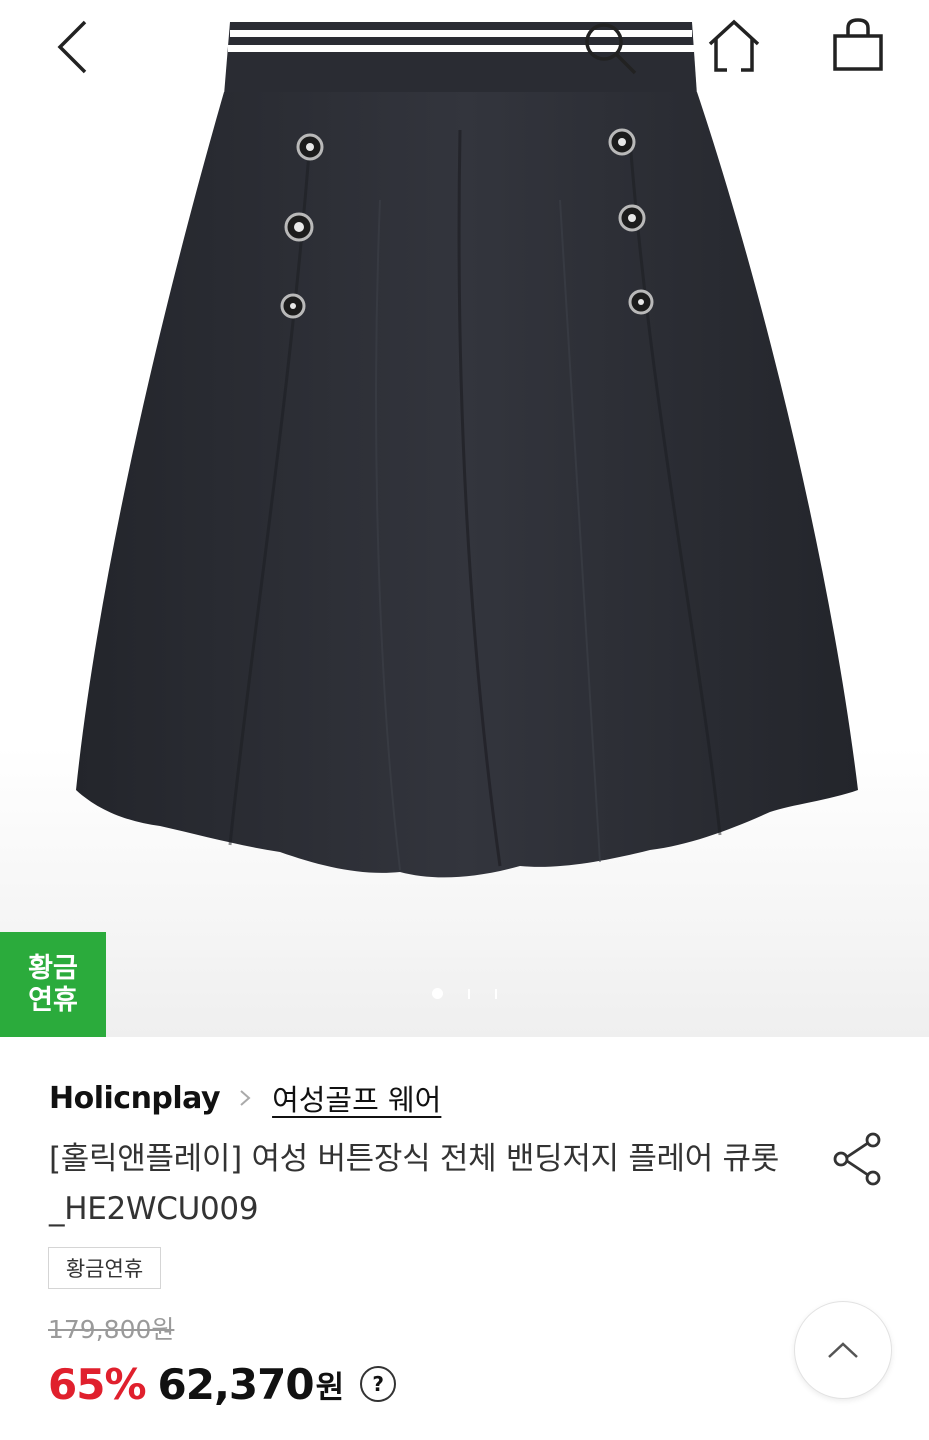 Image resolution: width=929 pixels, height=1440 pixels. Describe the element at coordinates (104, 1268) in the screenshot. I see `promo-tag: 황금연휴` at that location.